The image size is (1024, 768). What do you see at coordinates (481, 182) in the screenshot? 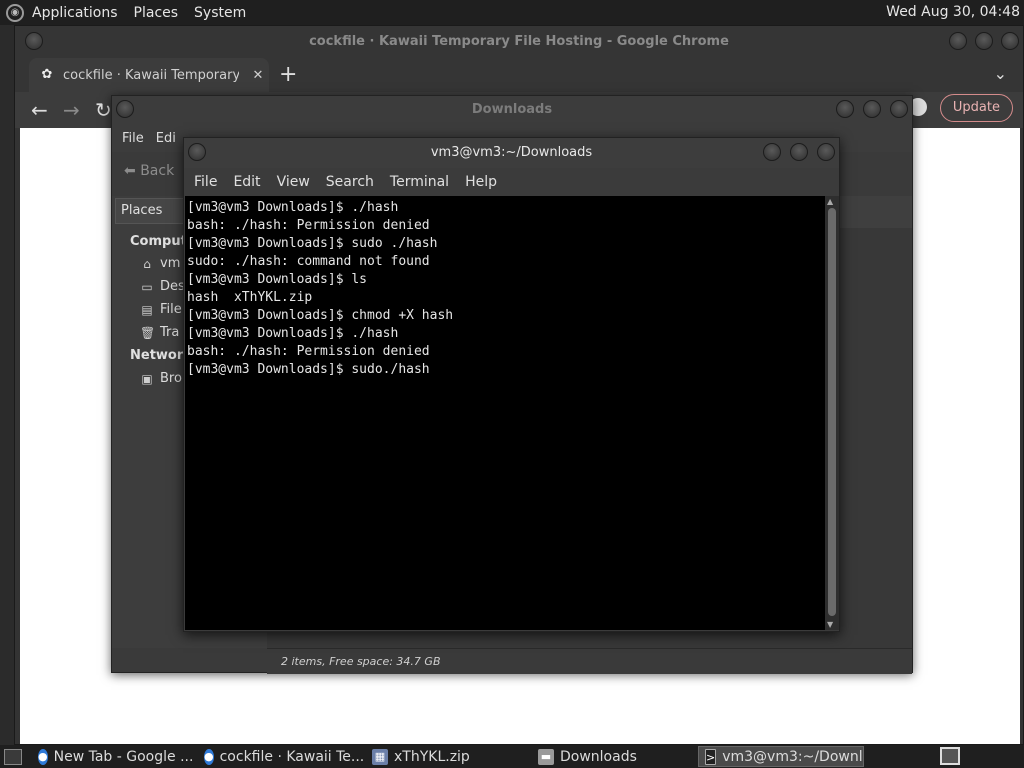
I see `terminal-menu-help: Help` at bounding box center [481, 182].